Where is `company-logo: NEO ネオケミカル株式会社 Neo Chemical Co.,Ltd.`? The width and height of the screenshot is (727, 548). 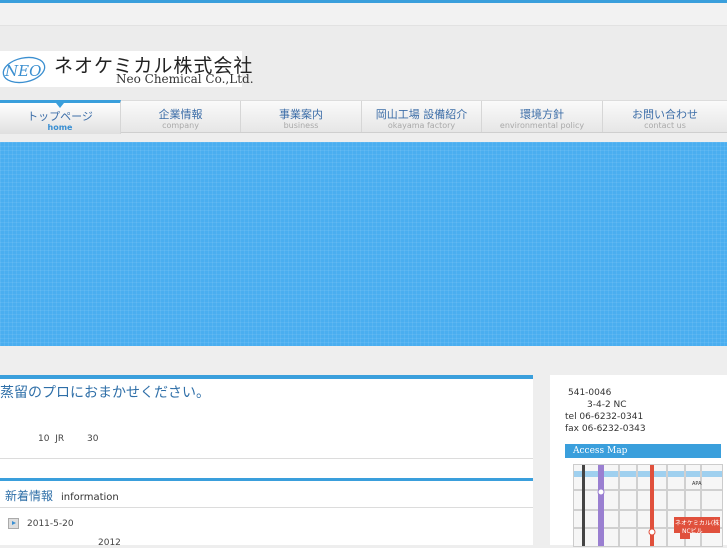
company-logo: NEO ネオケミカル株式会社 Neo Chemical Co.,Ltd. is located at coordinates (127, 69).